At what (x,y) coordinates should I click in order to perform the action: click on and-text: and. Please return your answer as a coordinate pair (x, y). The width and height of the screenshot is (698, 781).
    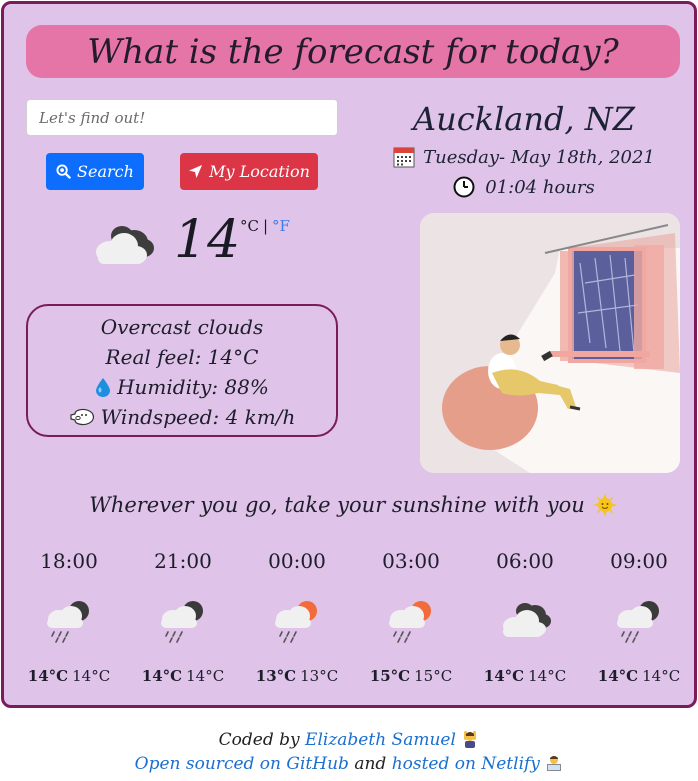
    Looking at the image, I should click on (370, 764).